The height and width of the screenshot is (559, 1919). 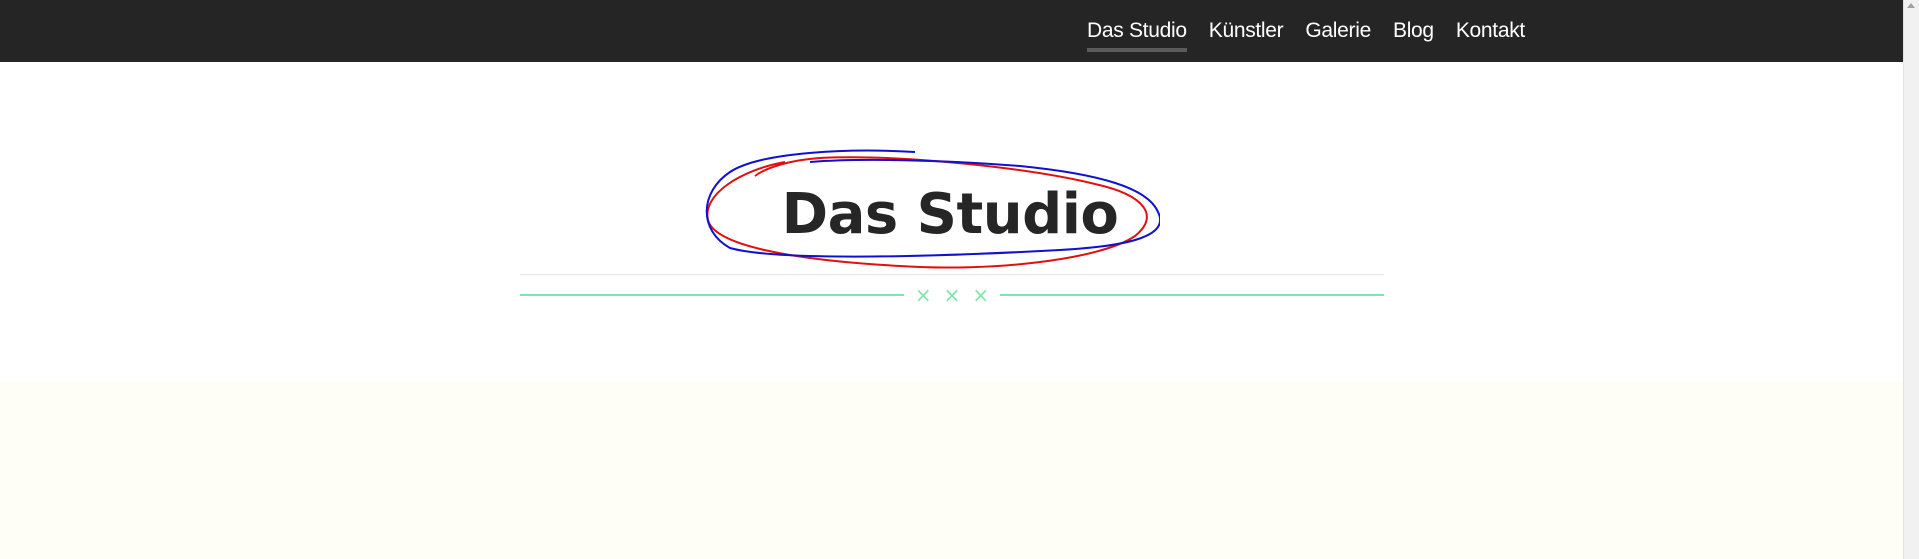 I want to click on main-navigation: Das Studio Künstler Galerie Blog Kontakt, so click(x=1306, y=31).